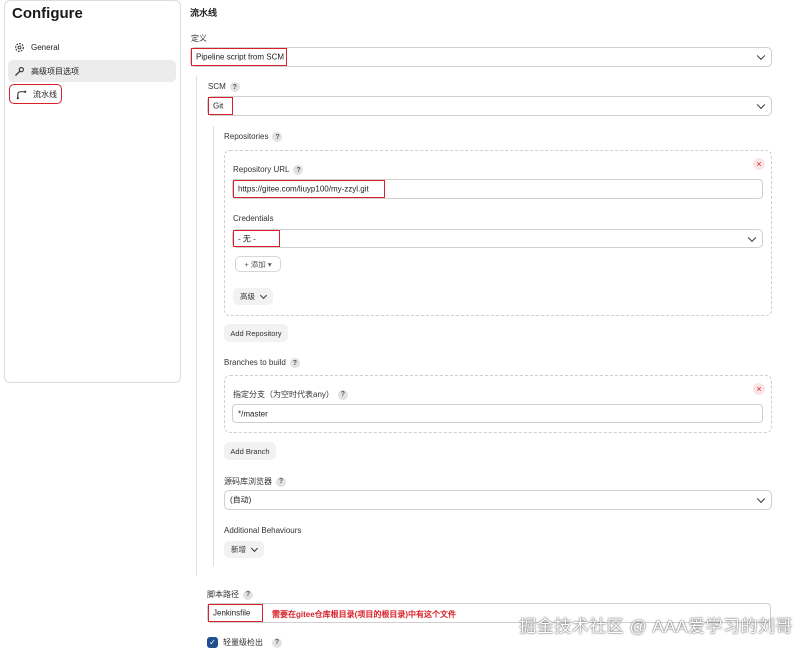 The image size is (803, 653). I want to click on branch-specifier-input: */master, so click(497, 413).